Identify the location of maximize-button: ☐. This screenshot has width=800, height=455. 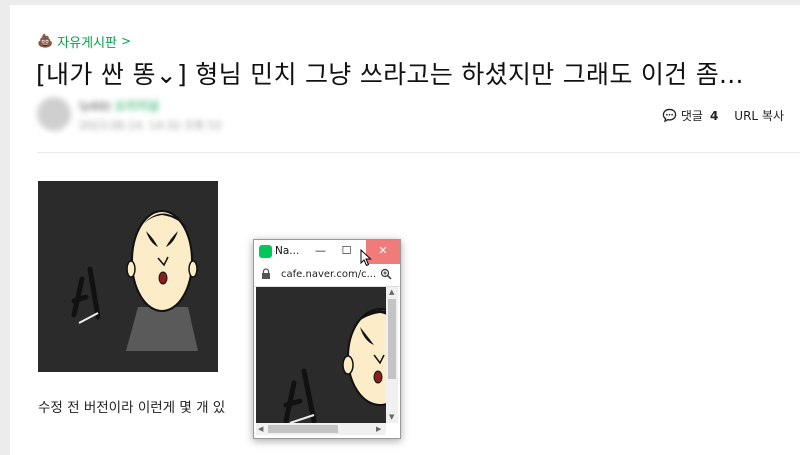
(346, 252).